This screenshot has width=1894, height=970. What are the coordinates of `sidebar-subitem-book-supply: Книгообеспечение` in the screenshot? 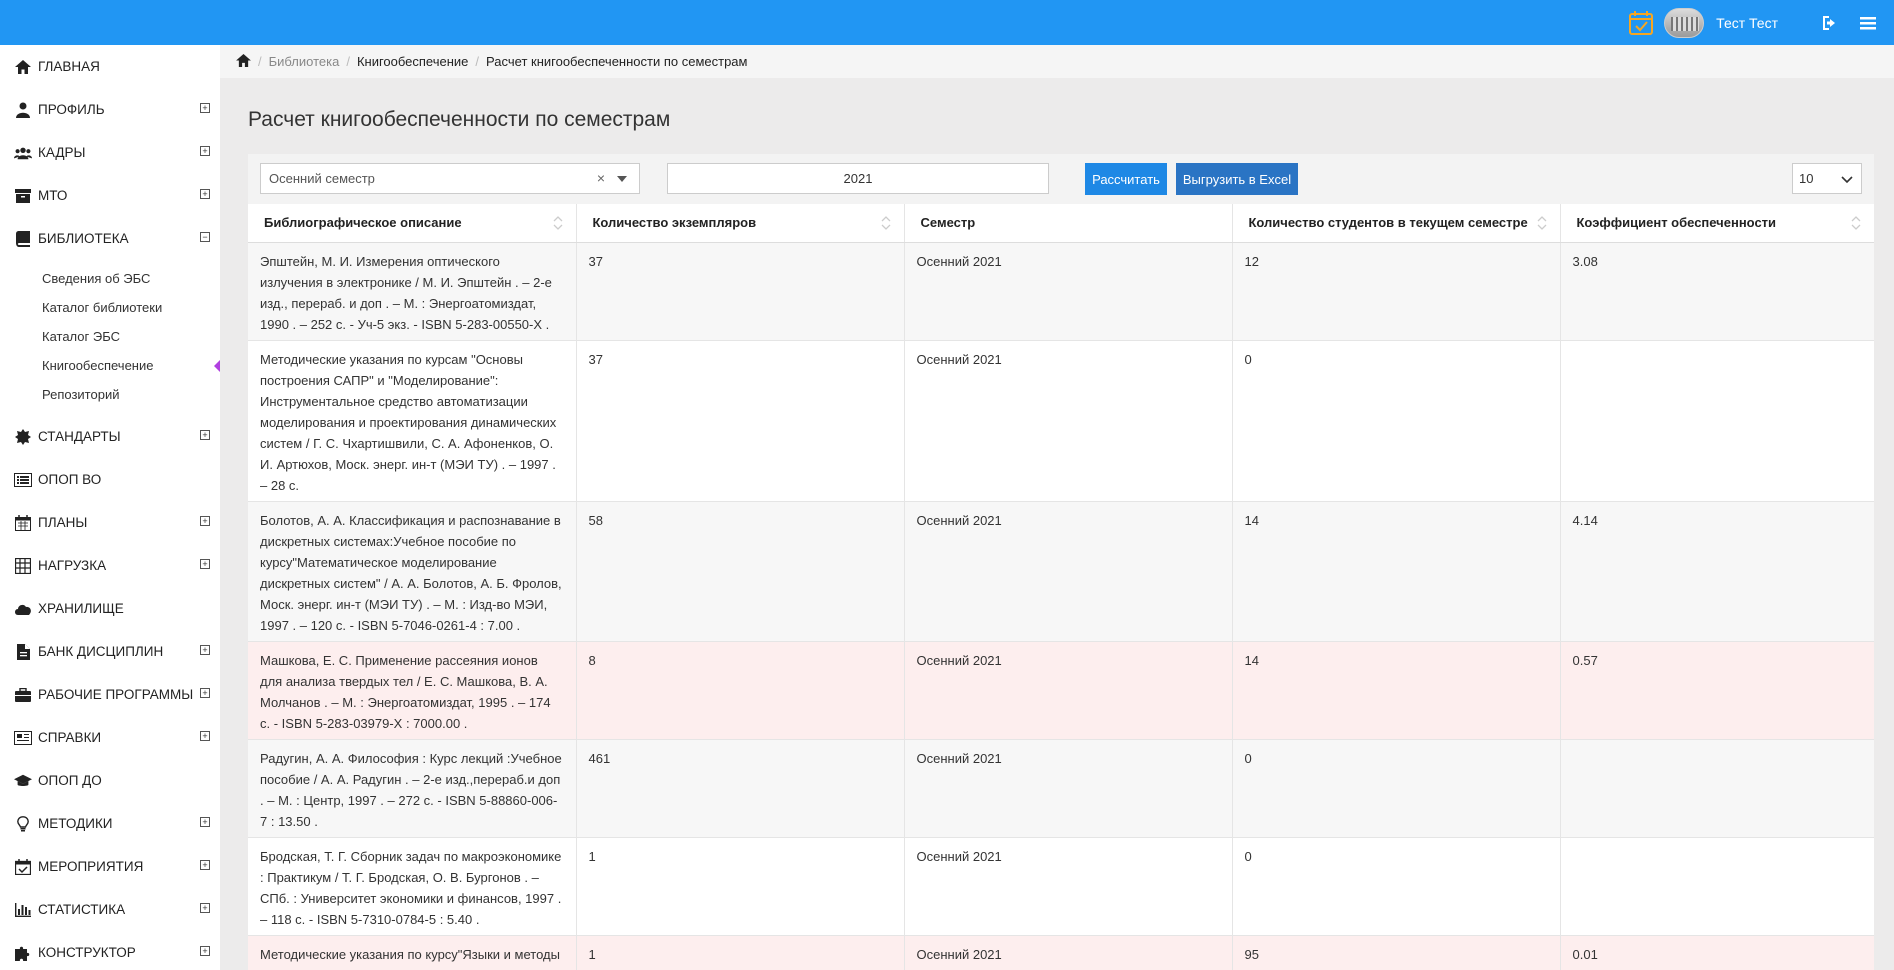 It's located at (110, 365).